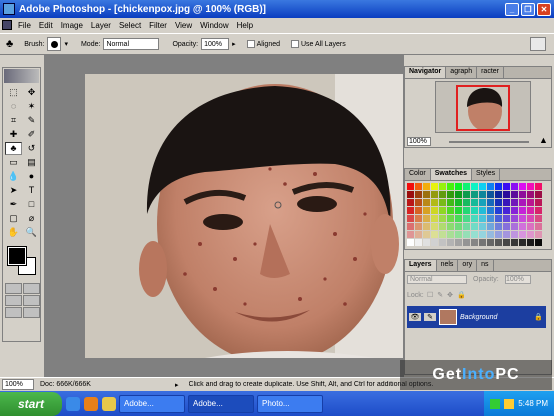 The height and width of the screenshot is (416, 554). What do you see at coordinates (31, 162) in the screenshot?
I see `gradient-tool-icon: ▤` at bounding box center [31, 162].